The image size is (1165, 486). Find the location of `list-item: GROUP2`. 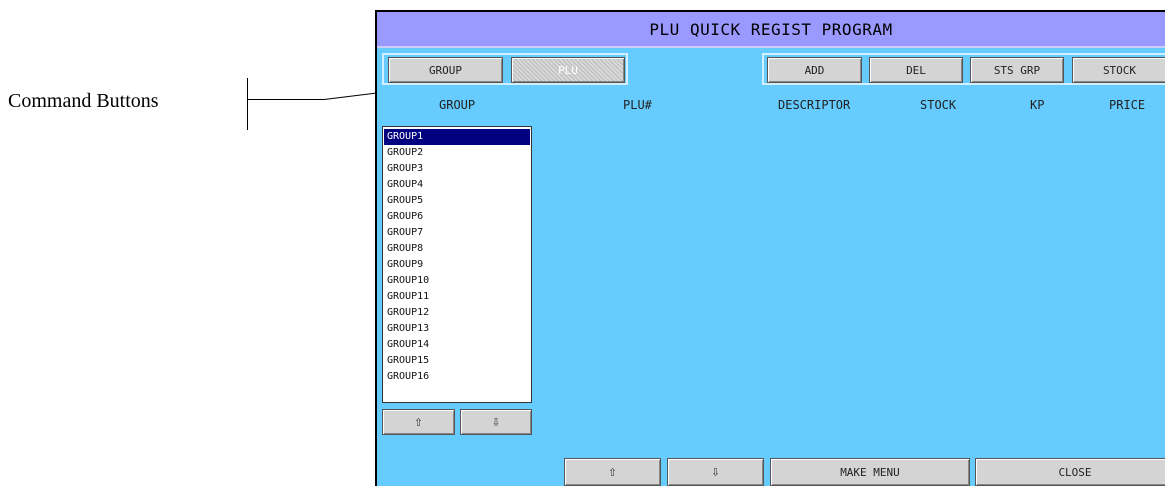

list-item: GROUP2 is located at coordinates (457, 153).